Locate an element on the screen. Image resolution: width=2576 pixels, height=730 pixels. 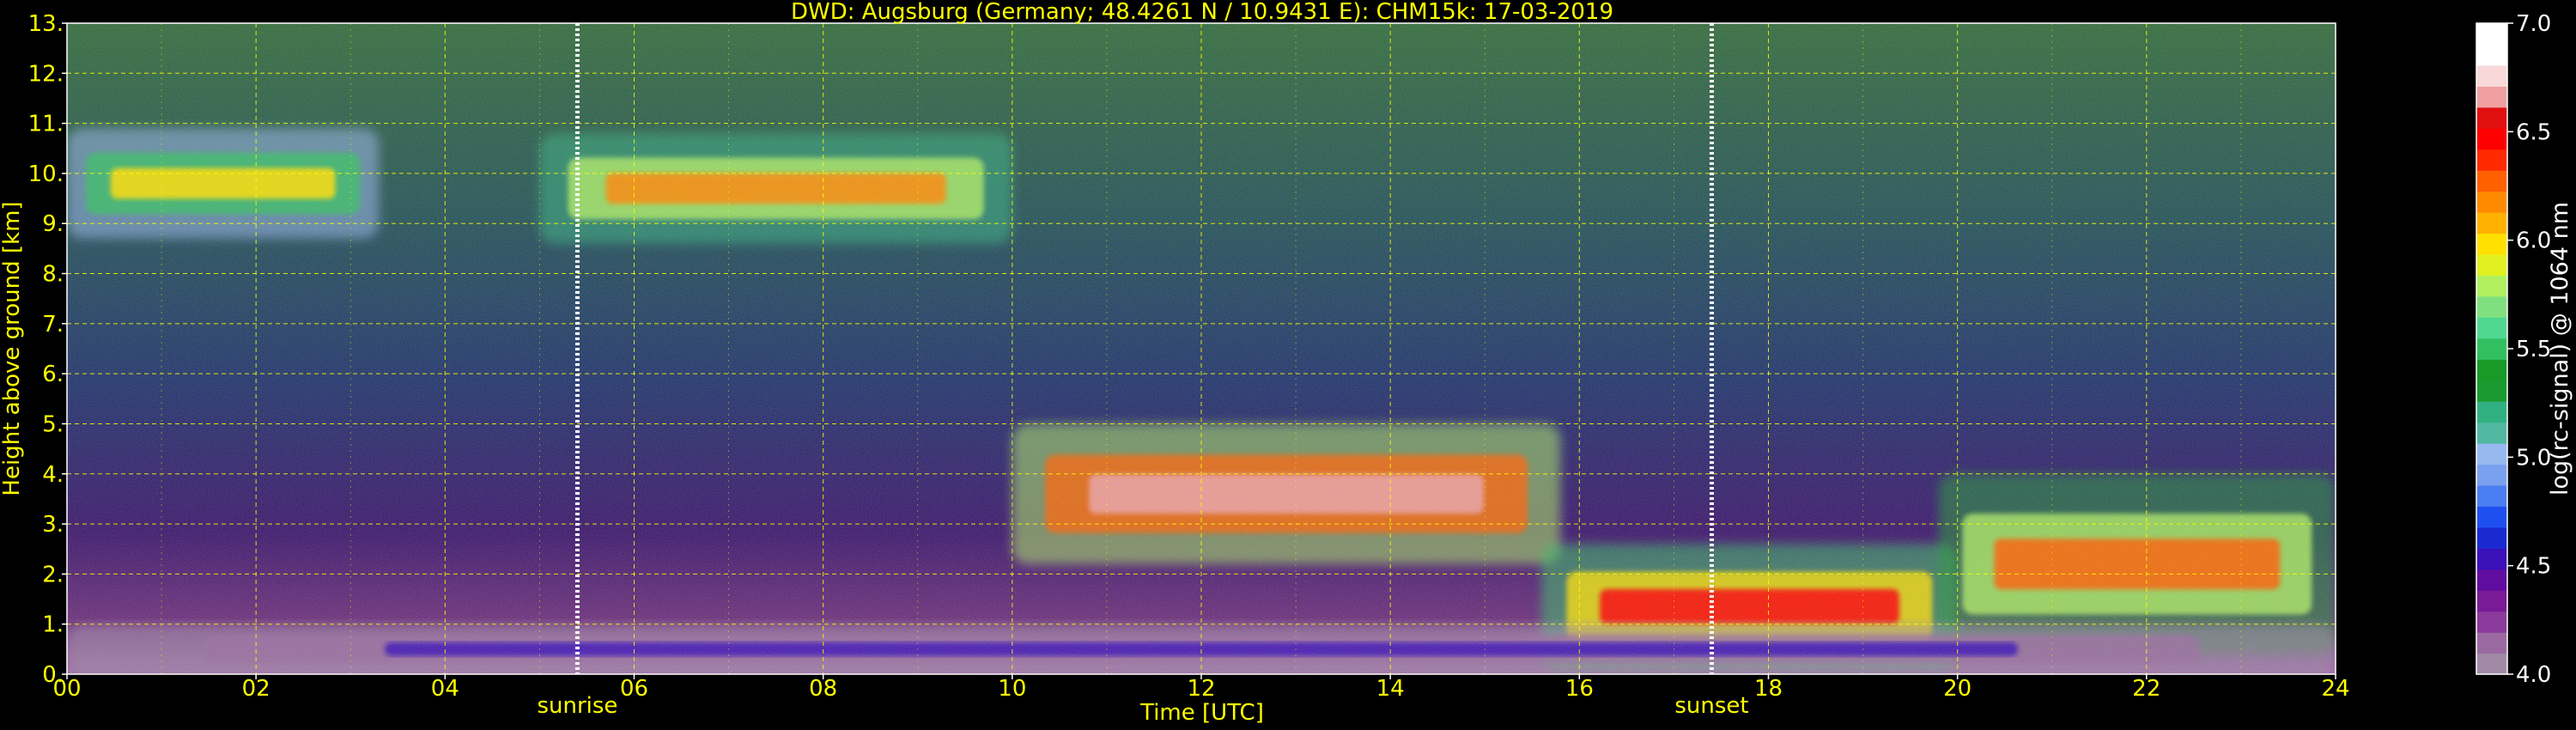
annotation-sunrise: sunrise is located at coordinates (577, 706).